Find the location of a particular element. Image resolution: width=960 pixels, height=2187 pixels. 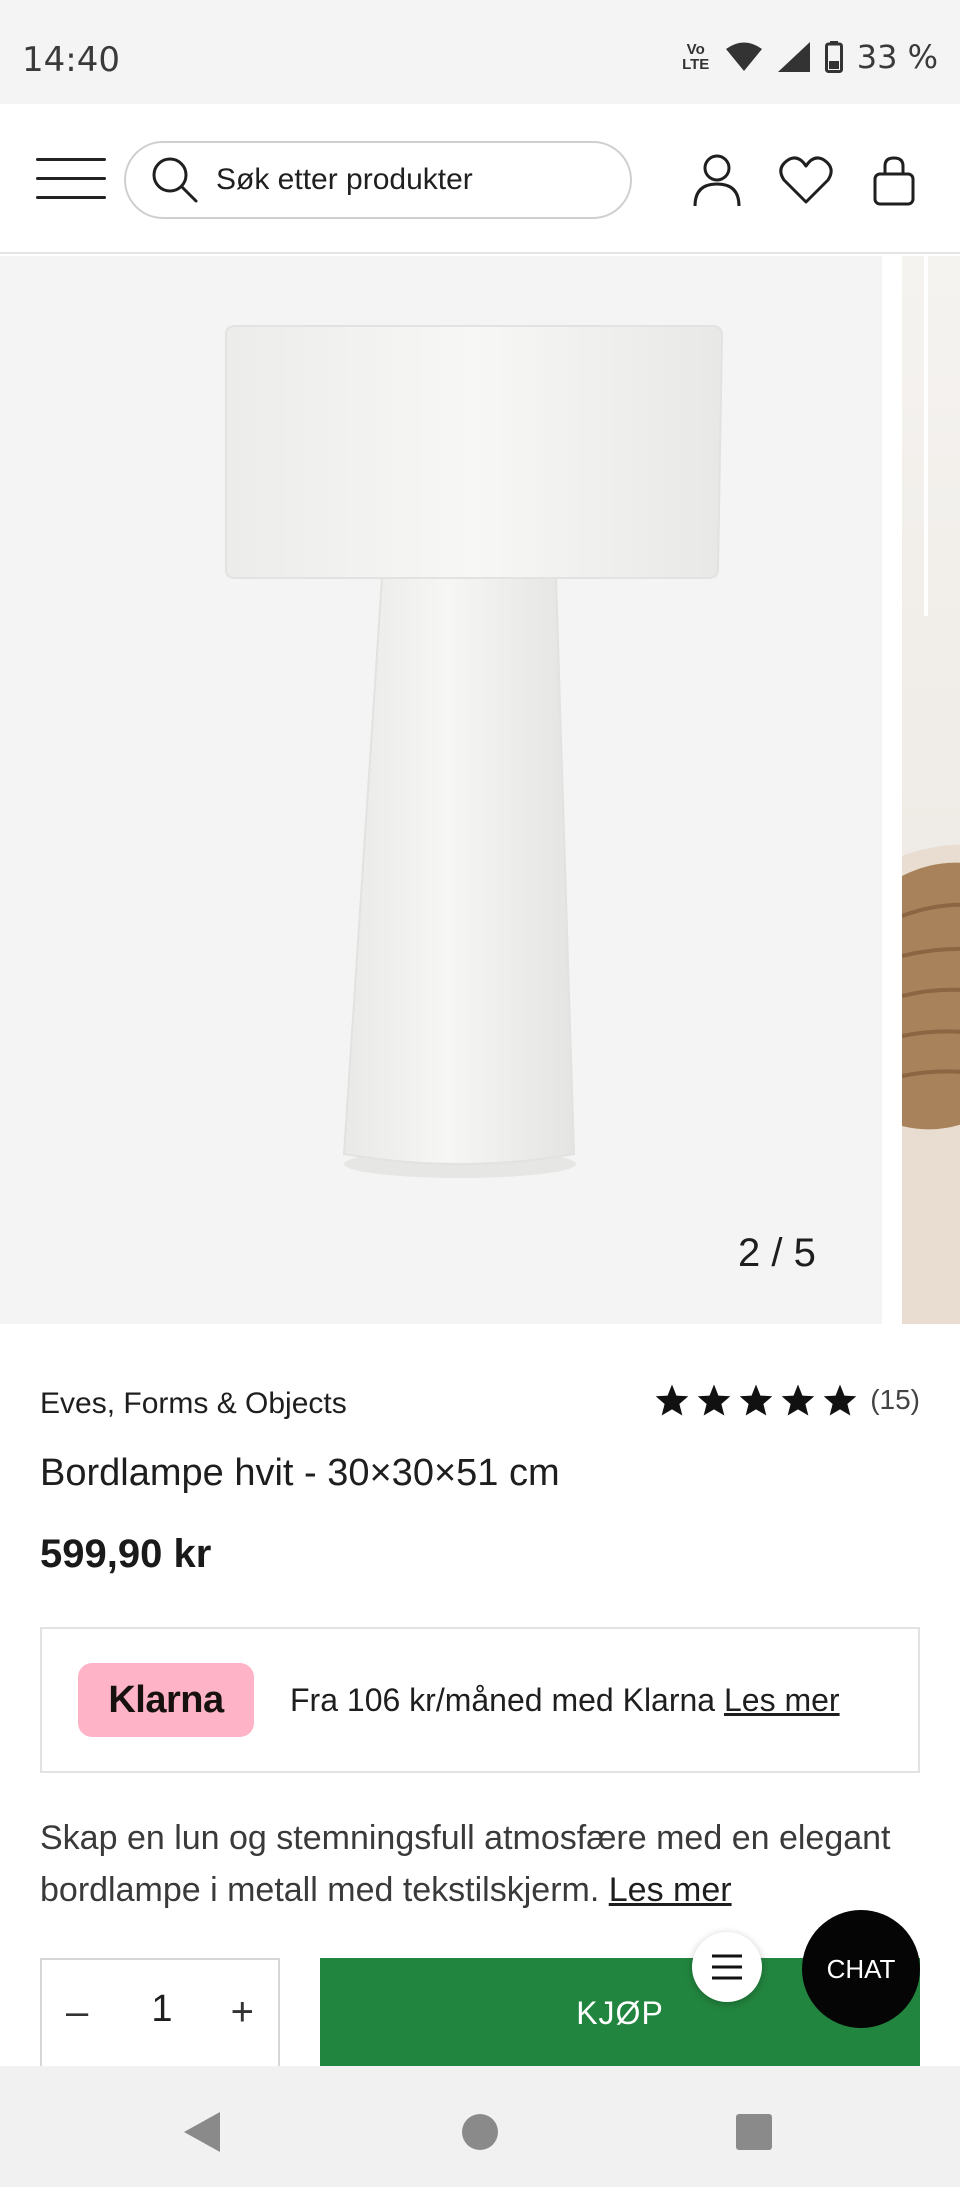

search-input: Søk etter produkter is located at coordinates (378, 180).